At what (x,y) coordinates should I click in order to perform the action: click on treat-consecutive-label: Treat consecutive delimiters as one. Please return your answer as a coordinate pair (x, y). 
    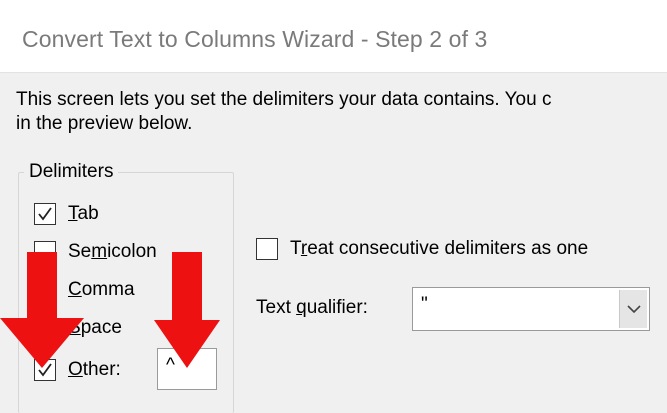
    Looking at the image, I should click on (439, 248).